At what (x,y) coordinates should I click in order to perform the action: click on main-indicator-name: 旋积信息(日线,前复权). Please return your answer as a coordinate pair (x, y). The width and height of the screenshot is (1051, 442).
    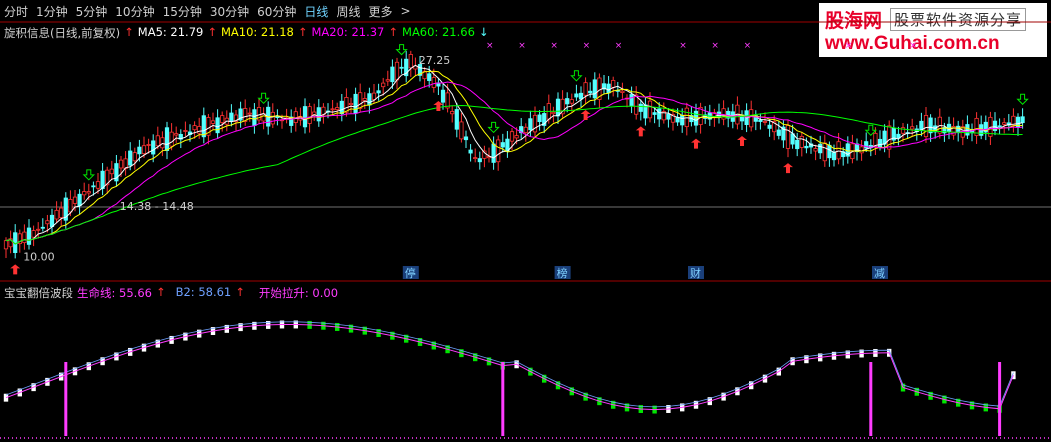
    Looking at the image, I should click on (62, 33).